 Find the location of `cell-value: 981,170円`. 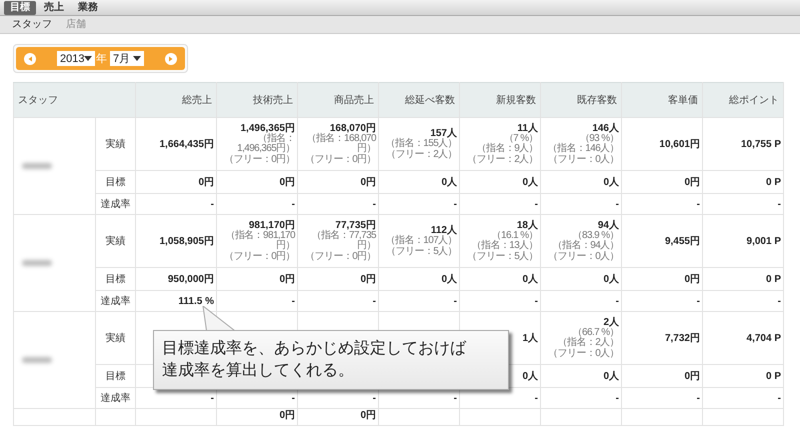

cell-value: 981,170円 is located at coordinates (271, 225).